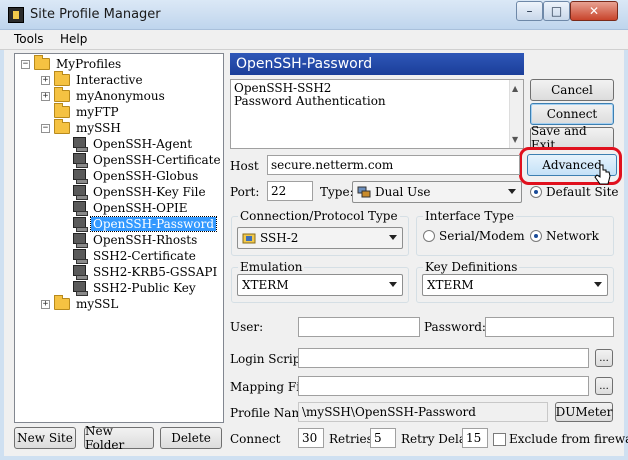  I want to click on tree-label: OpenSSH-Certificate, so click(157, 160).